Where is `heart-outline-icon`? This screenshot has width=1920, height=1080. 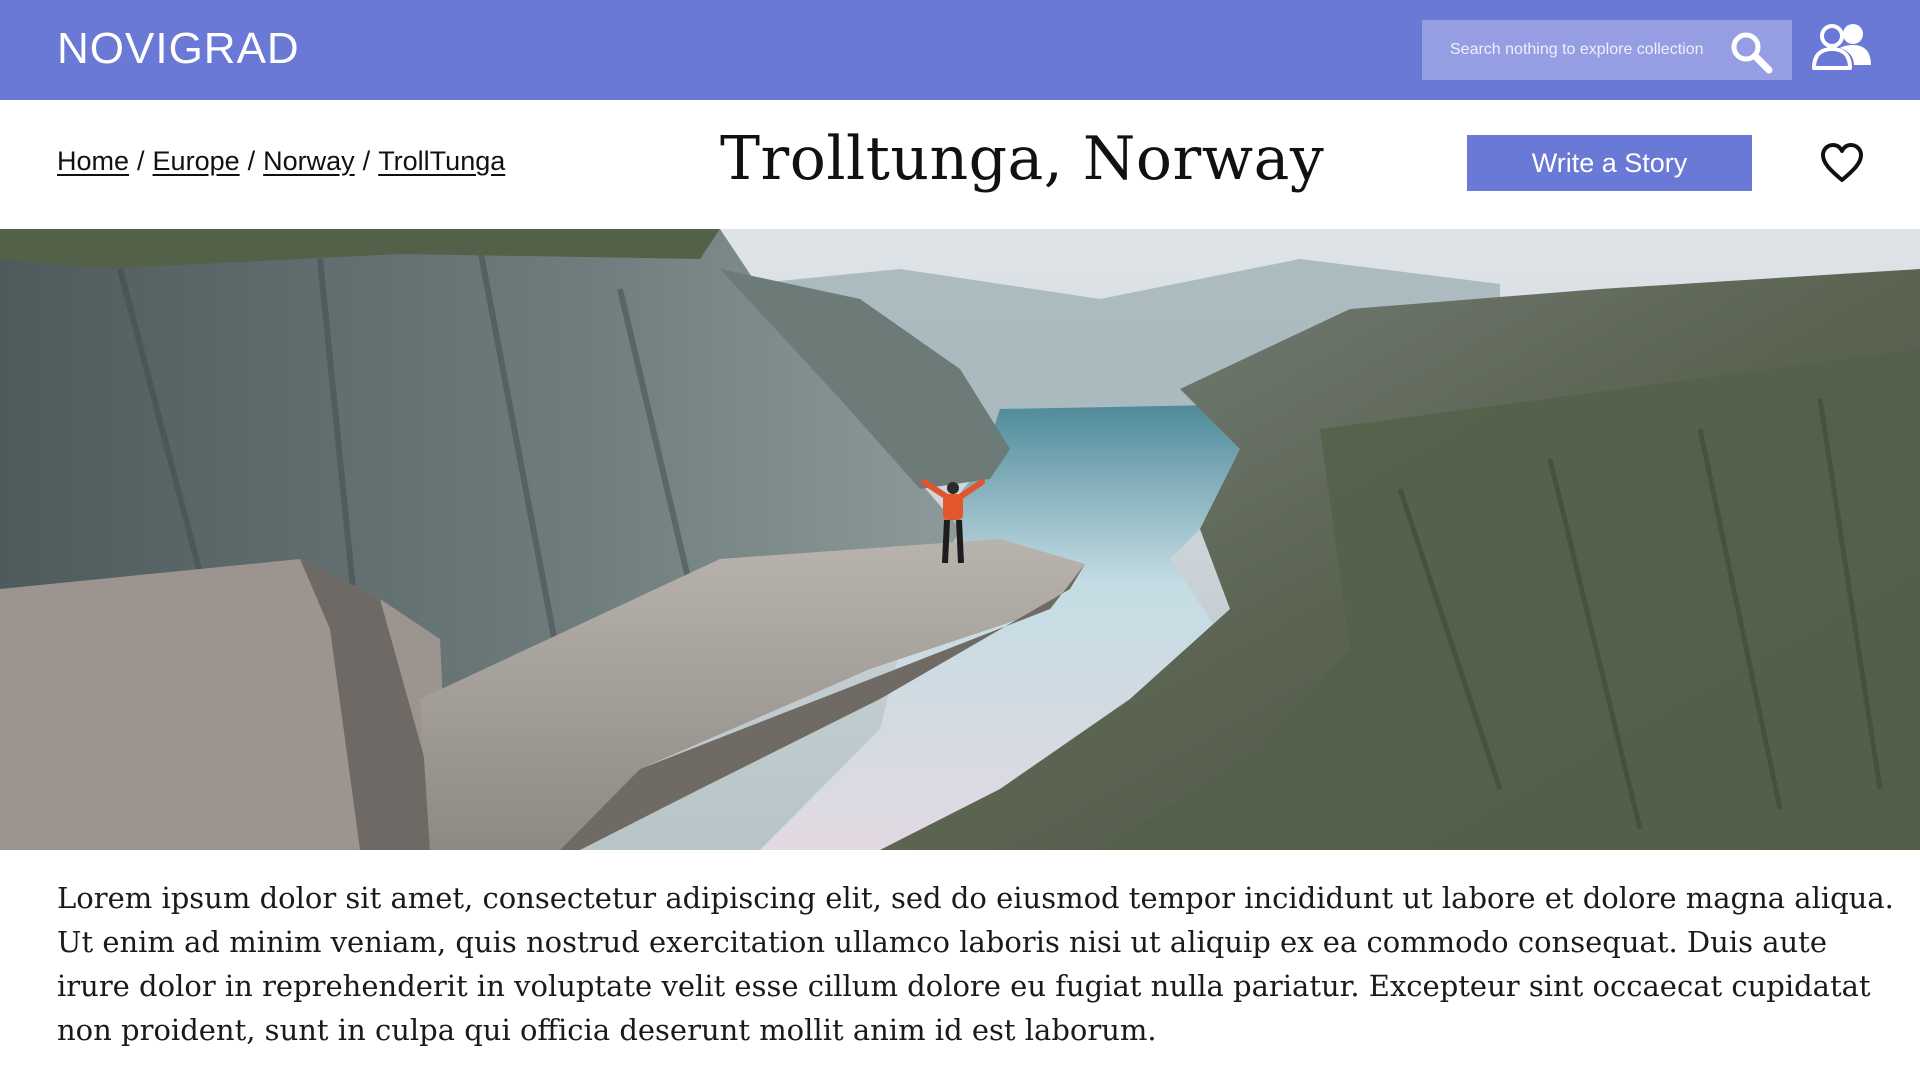
heart-outline-icon is located at coordinates (1842, 163).